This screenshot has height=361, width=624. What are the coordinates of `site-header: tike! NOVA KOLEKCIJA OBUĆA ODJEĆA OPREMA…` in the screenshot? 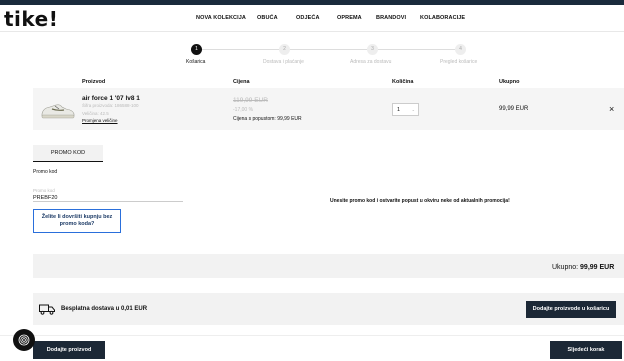 It's located at (312, 18).